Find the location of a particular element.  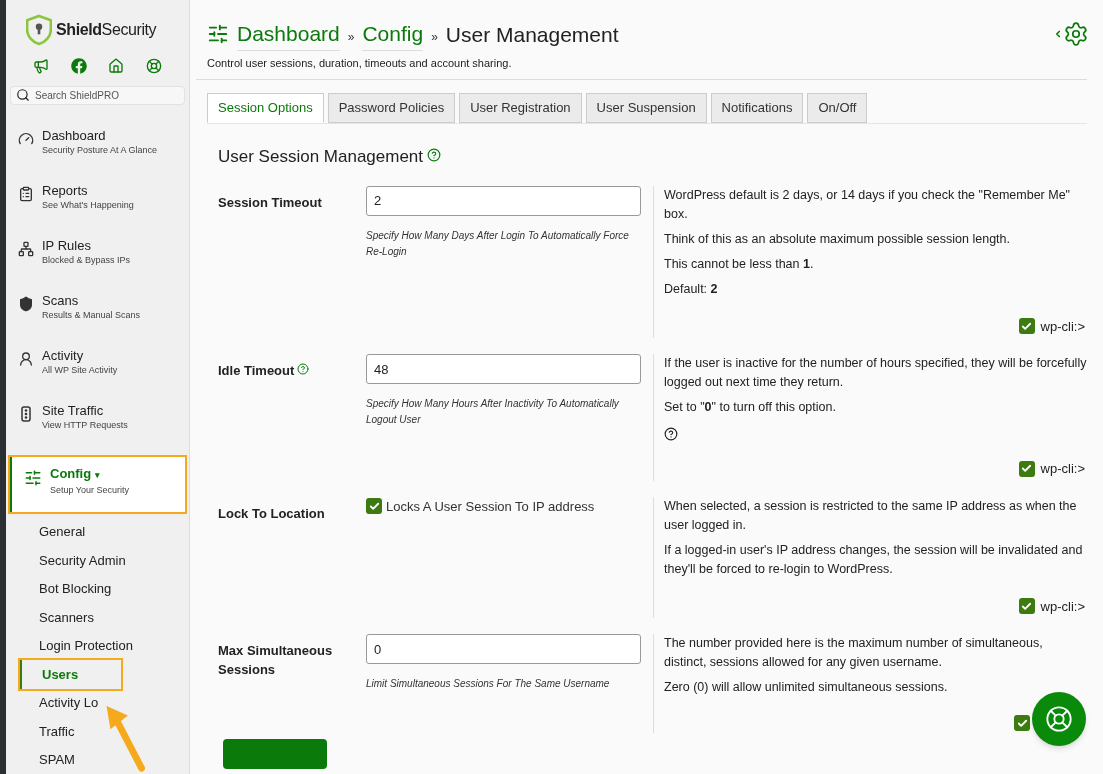

nav-item: Config ▾ Setup Your Security is located at coordinates (97, 484).